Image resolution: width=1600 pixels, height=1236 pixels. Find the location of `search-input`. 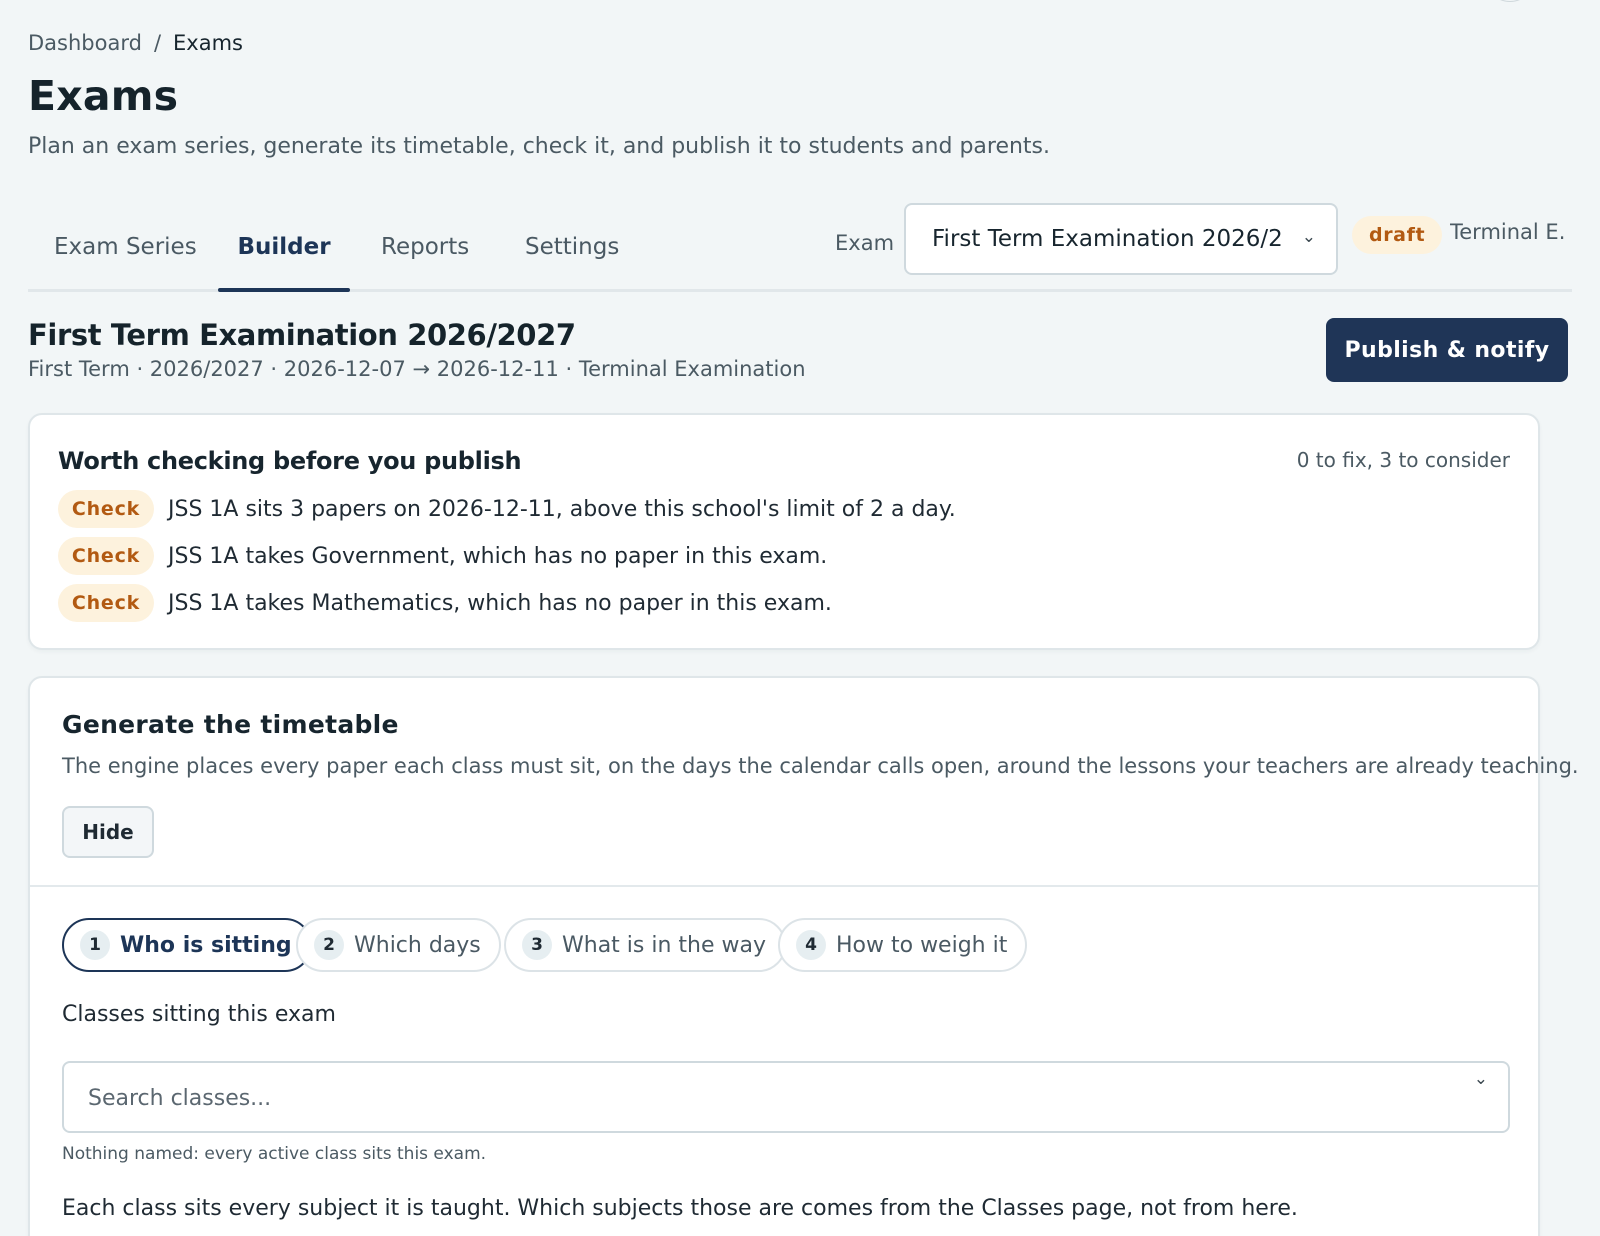

search-input is located at coordinates (768, 1098).